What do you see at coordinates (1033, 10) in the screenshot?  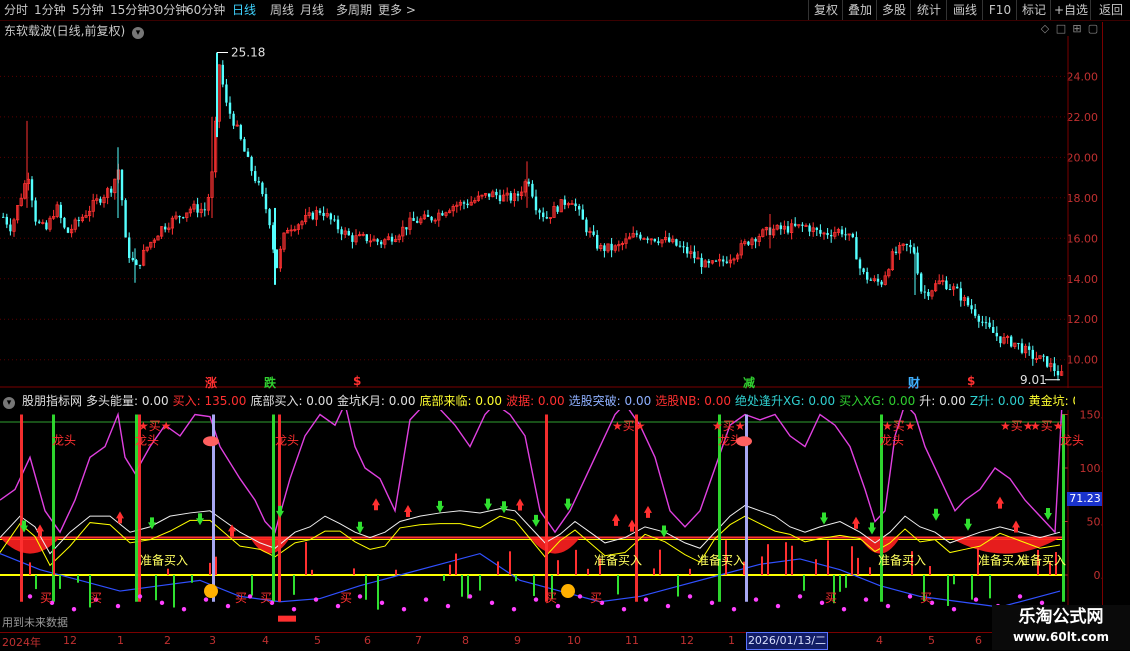 I see `toolbar-button: 标记` at bounding box center [1033, 10].